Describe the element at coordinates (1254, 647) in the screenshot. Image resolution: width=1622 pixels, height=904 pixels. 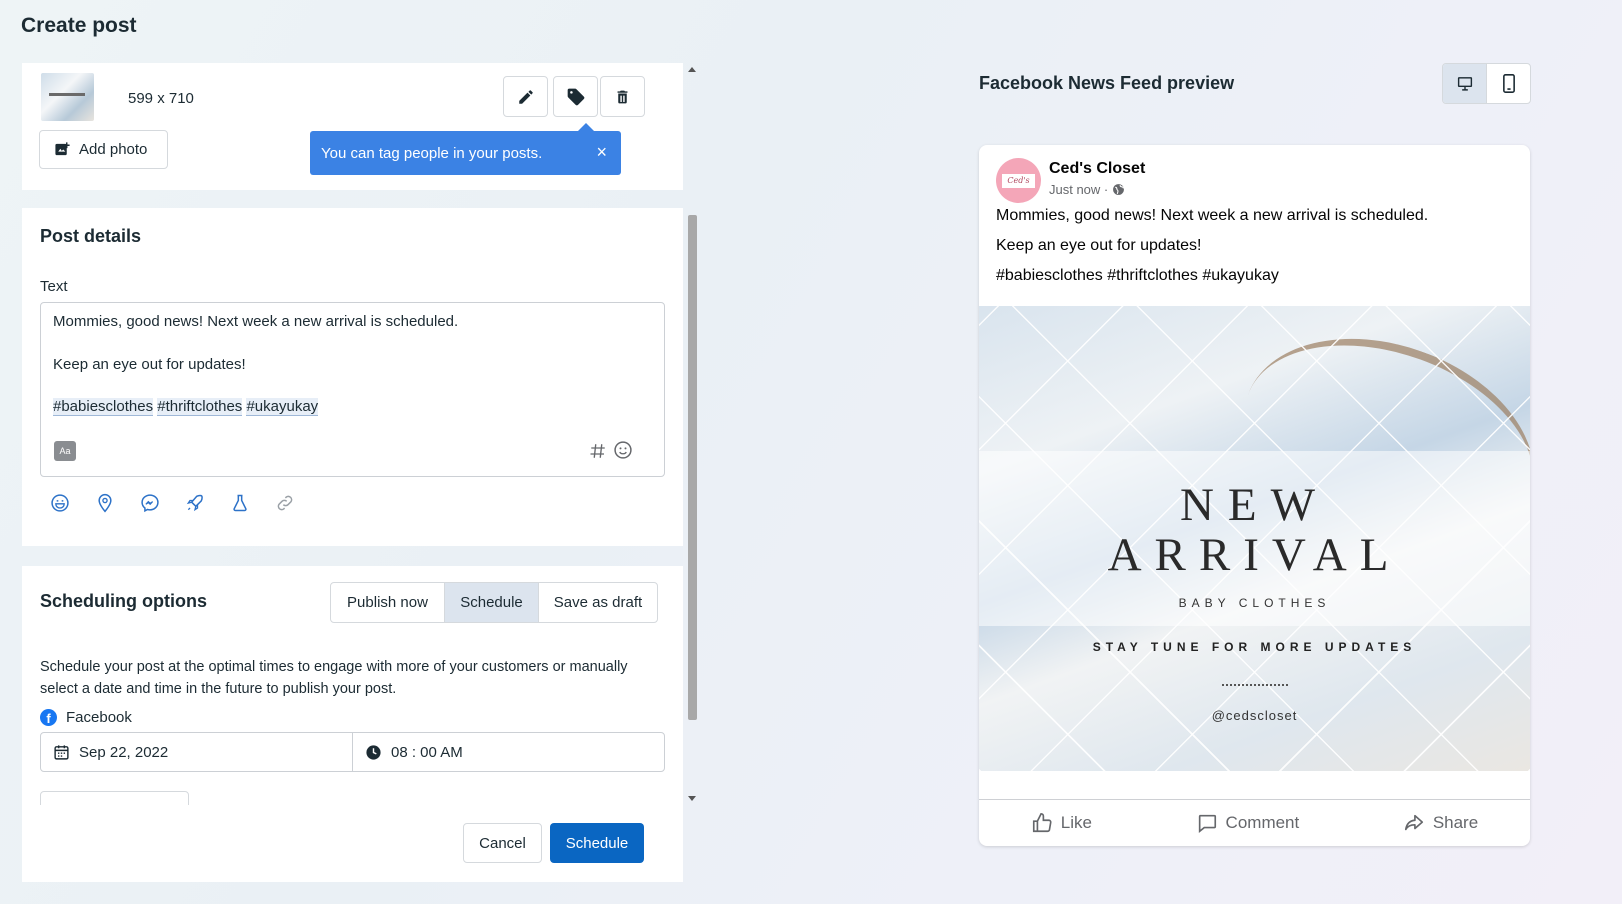
I see `image-tagline: STAY TUNE FOR MORE UPDATES` at that location.